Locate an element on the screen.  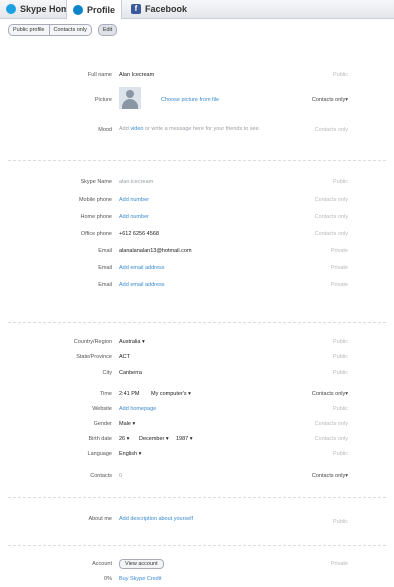
tab-label: Facebook is located at coordinates (166, 9).